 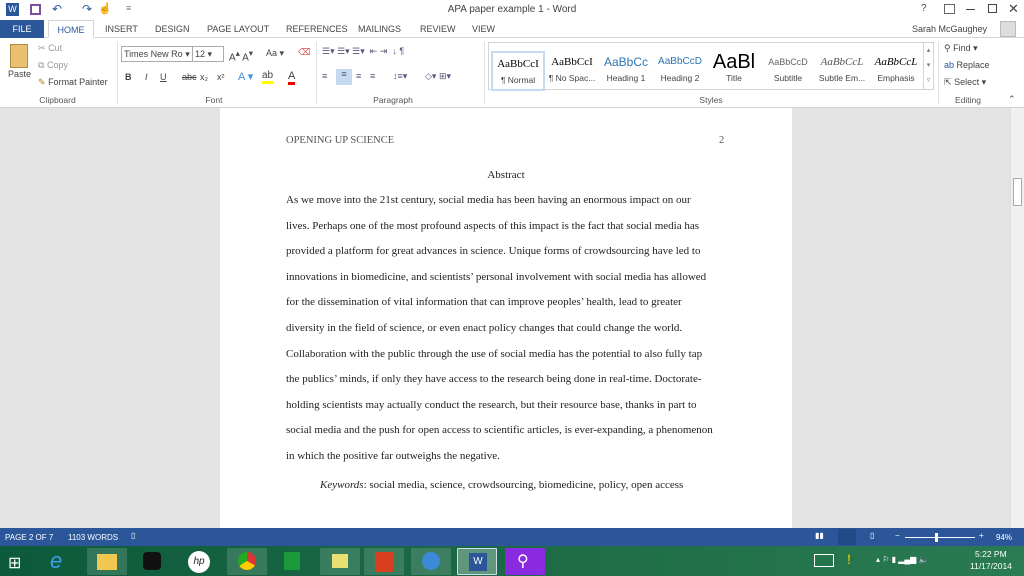 I want to click on replace-button: ab Replace, so click(x=967, y=65).